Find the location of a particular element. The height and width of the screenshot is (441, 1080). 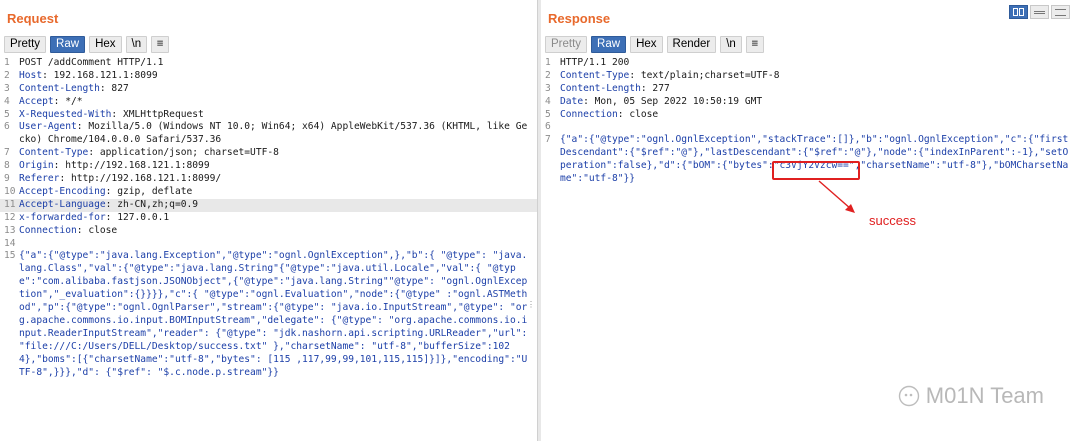

header-value: : http://192.168.121.1:8099 is located at coordinates (131, 166).